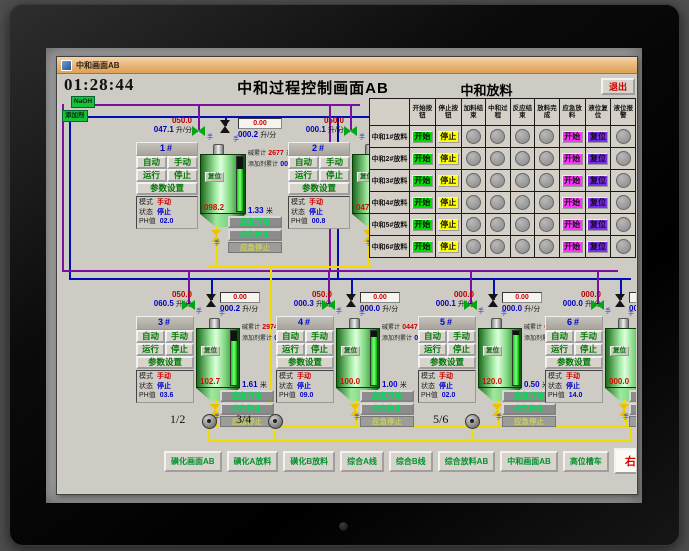 The height and width of the screenshot is (551, 689). Describe the element at coordinates (333, 120) in the screenshot. I see `naoh-setpoint: 050.0` at that location.